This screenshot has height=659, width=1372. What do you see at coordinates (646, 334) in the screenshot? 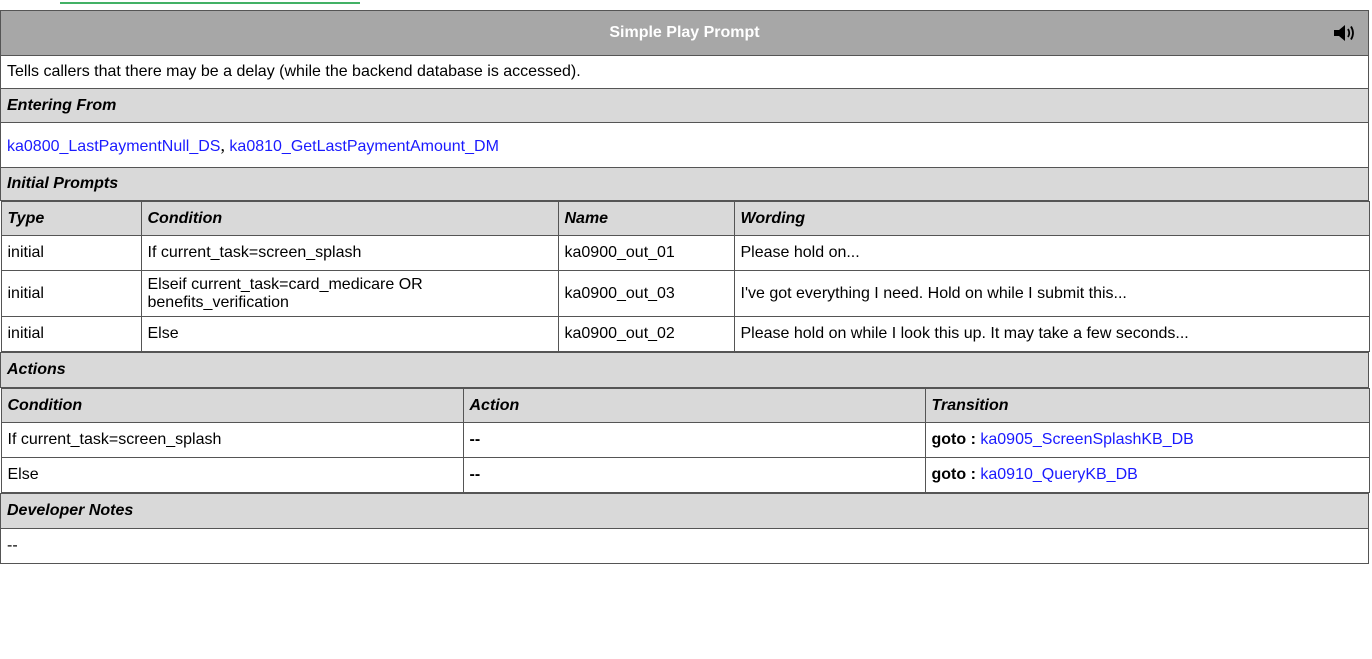
I see `name-cell: ka0900_out_02` at bounding box center [646, 334].